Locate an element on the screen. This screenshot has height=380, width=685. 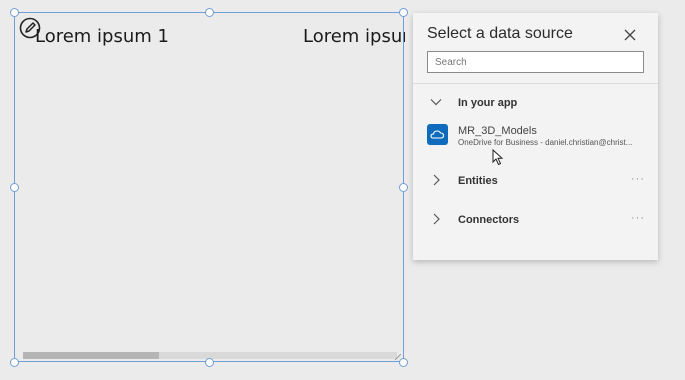
onedrive-icon is located at coordinates (437, 134).